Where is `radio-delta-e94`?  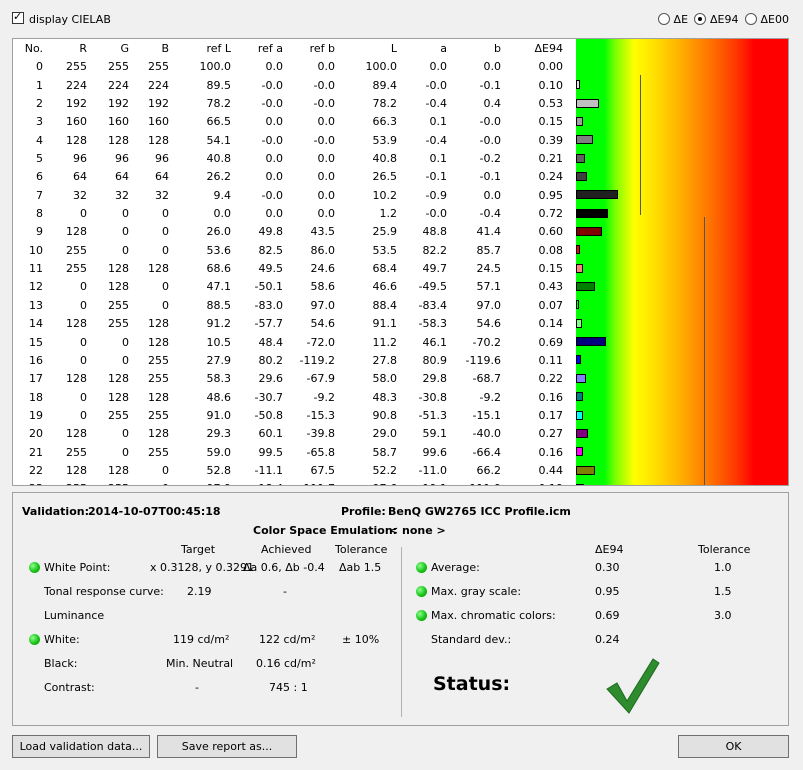 radio-delta-e94 is located at coordinates (700, 19).